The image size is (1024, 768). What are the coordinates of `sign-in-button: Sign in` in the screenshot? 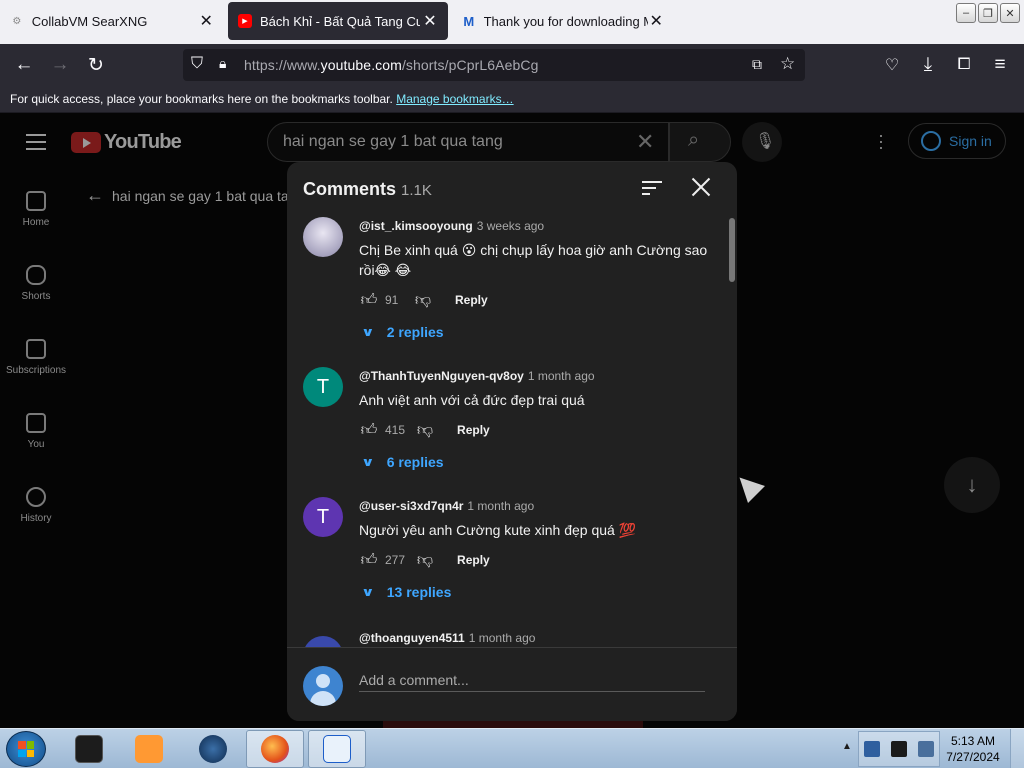 It's located at (957, 141).